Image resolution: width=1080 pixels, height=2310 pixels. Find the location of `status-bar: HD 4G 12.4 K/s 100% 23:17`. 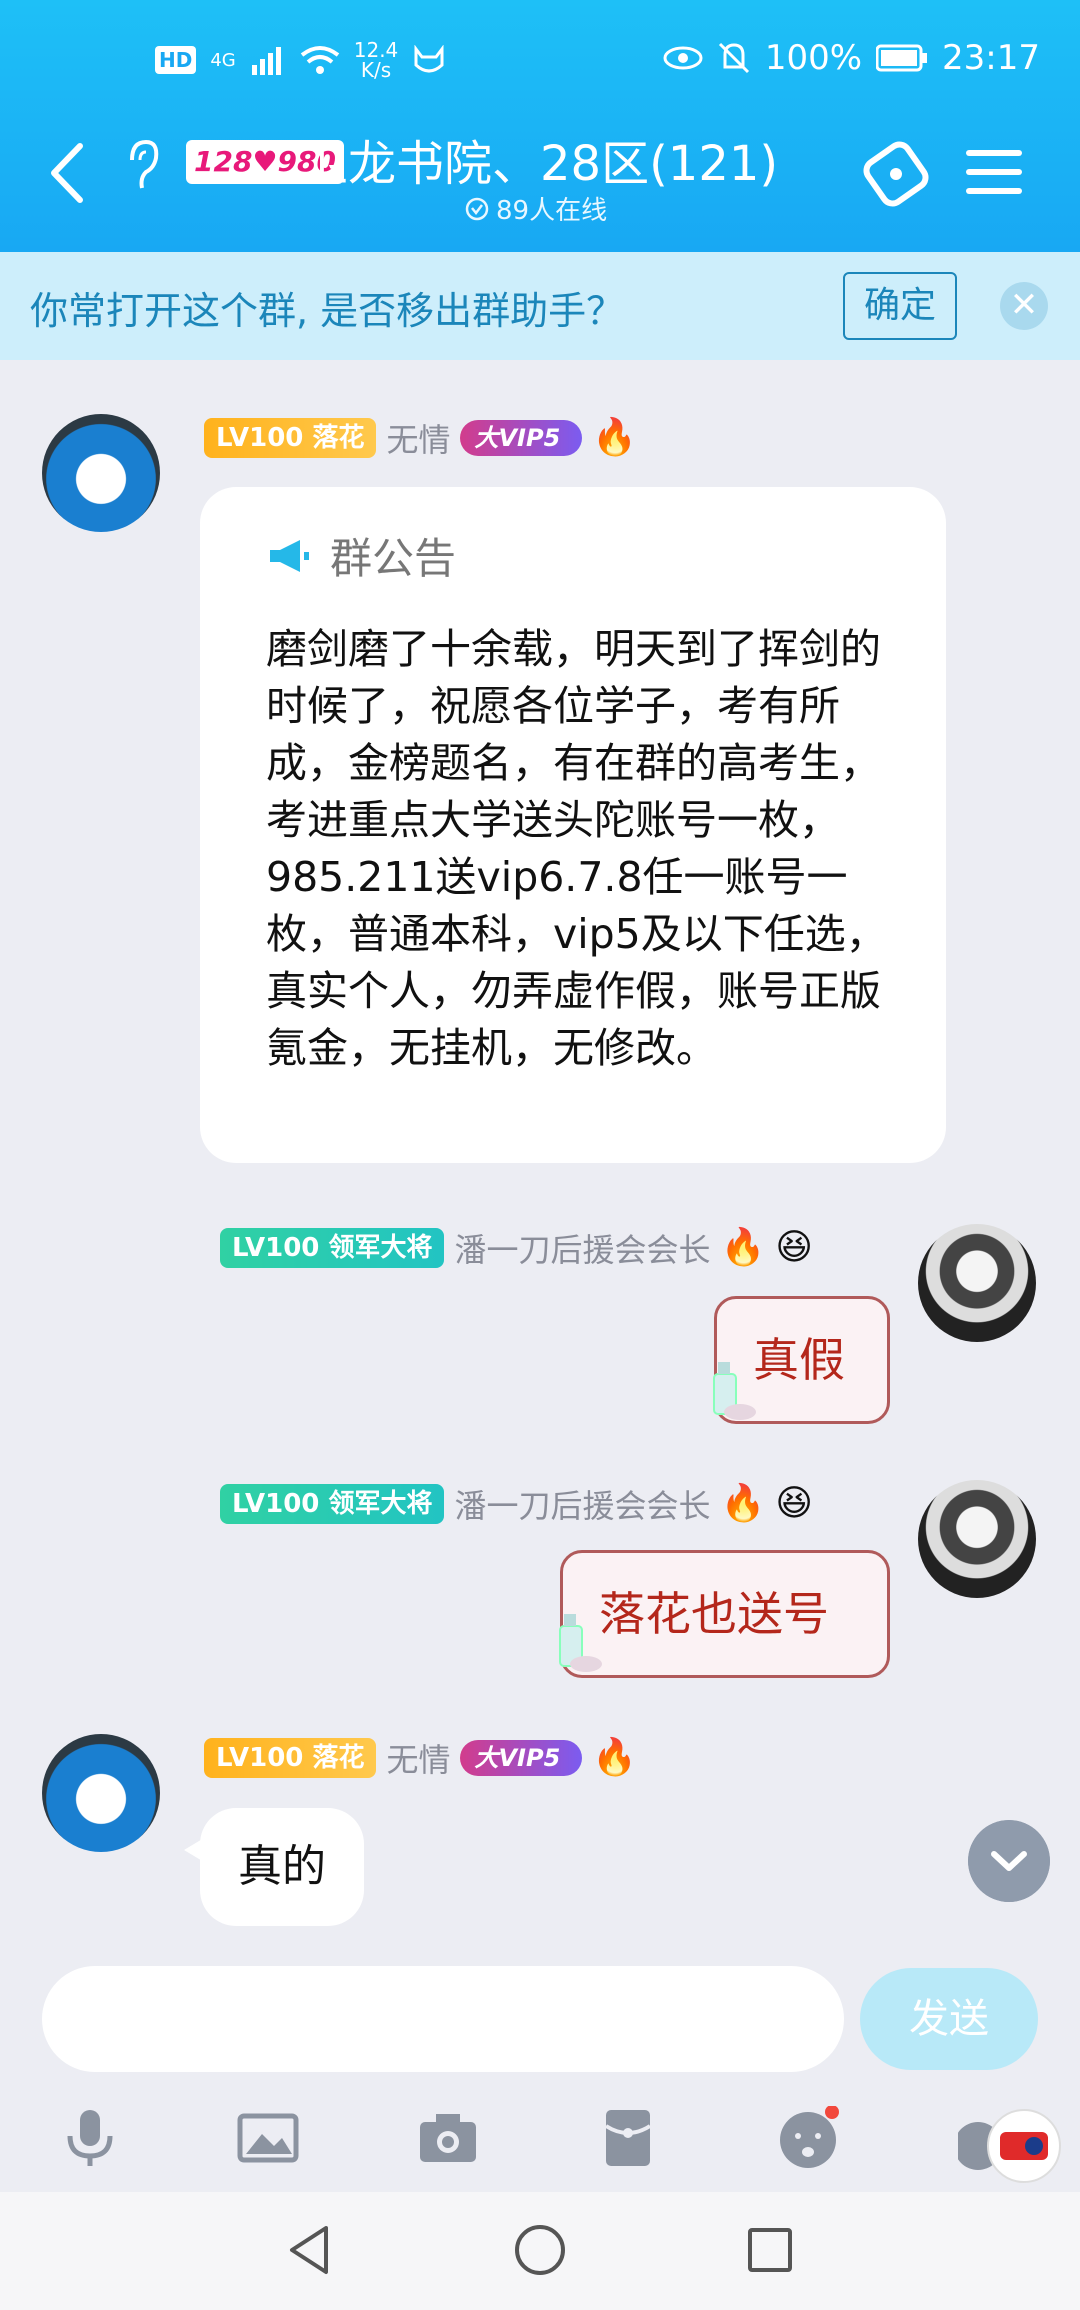

status-bar: HD 4G 12.4 K/s 100% 23:17 is located at coordinates (540, 63).